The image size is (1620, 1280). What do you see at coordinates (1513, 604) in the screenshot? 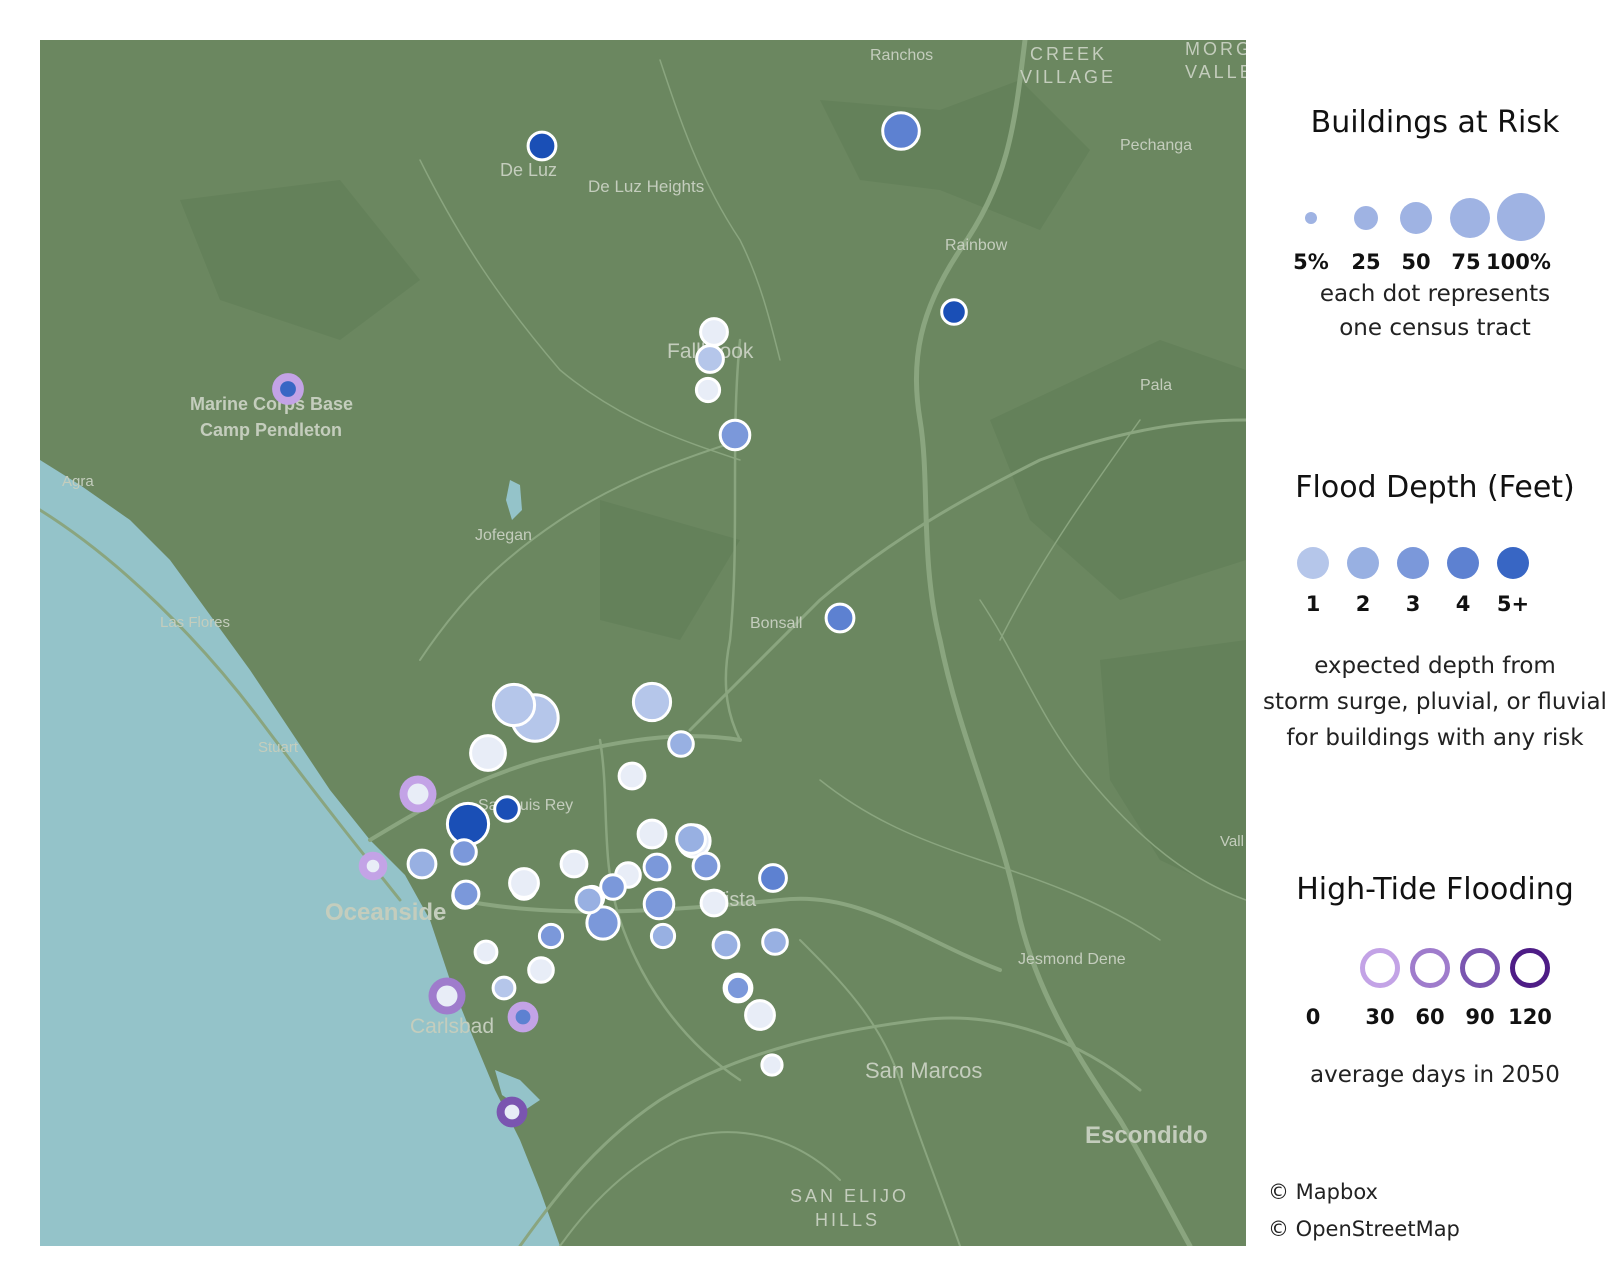
I see `depth-label: 5+` at bounding box center [1513, 604].